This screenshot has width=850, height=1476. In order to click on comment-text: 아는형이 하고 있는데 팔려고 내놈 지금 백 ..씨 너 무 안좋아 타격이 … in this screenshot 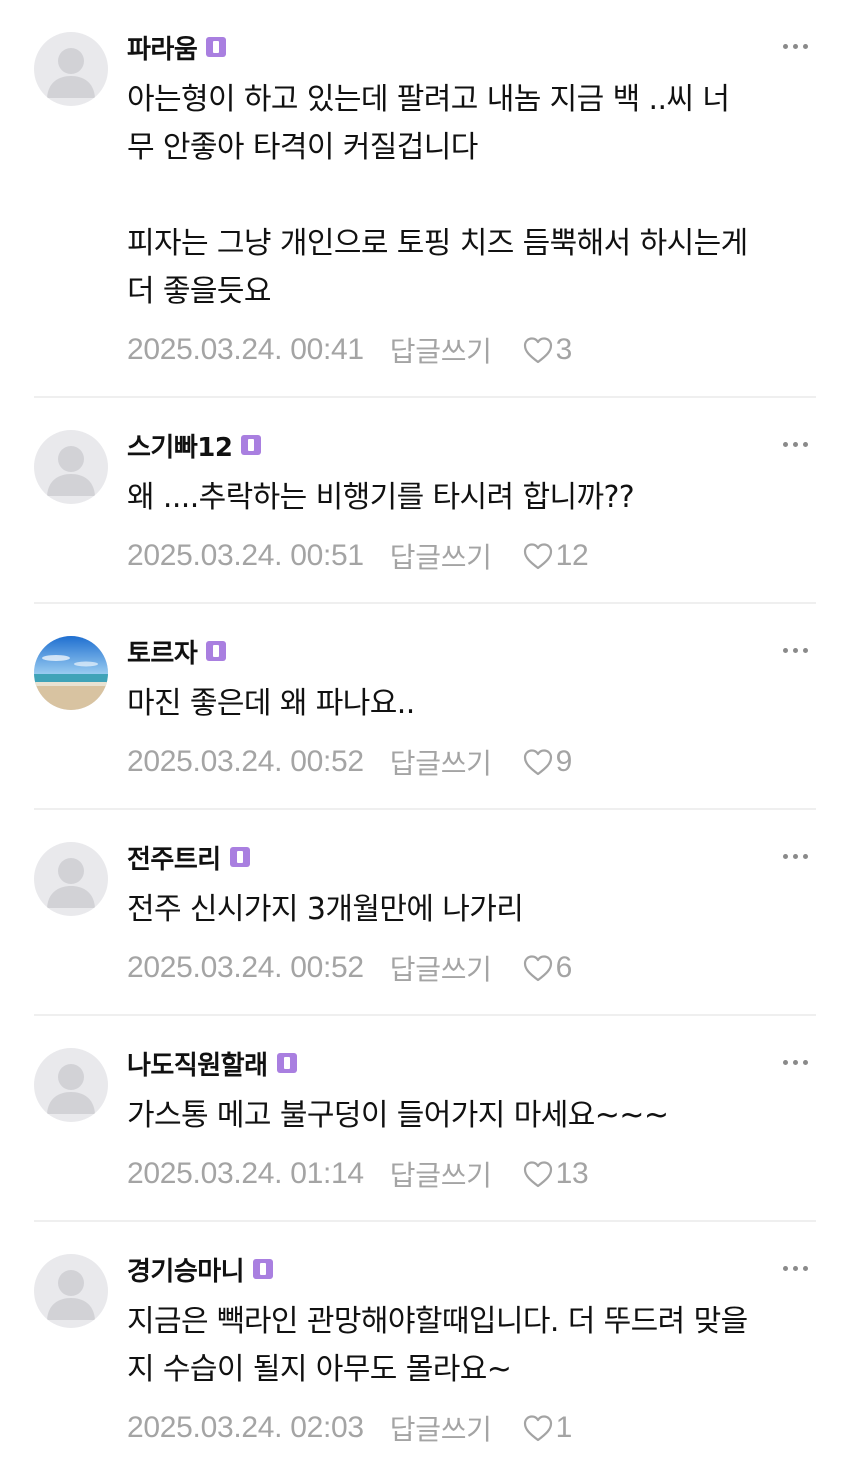, I will do `click(437, 195)`.